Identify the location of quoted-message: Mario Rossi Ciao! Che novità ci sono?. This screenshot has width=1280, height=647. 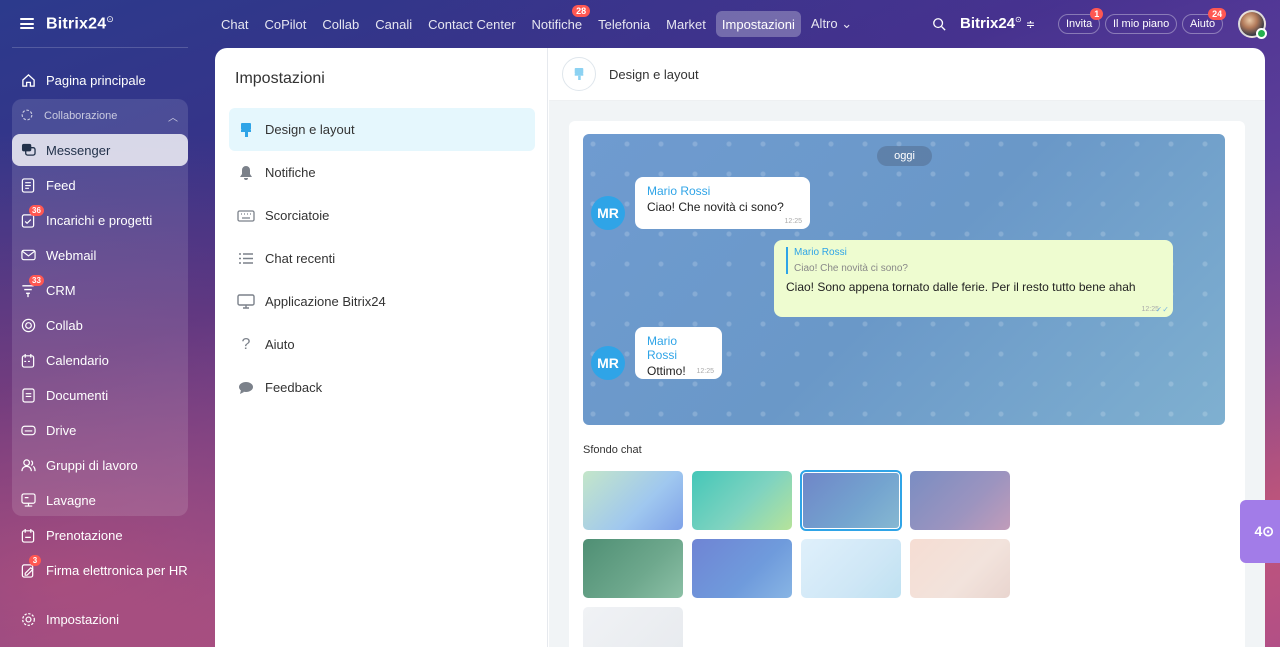
(973, 260).